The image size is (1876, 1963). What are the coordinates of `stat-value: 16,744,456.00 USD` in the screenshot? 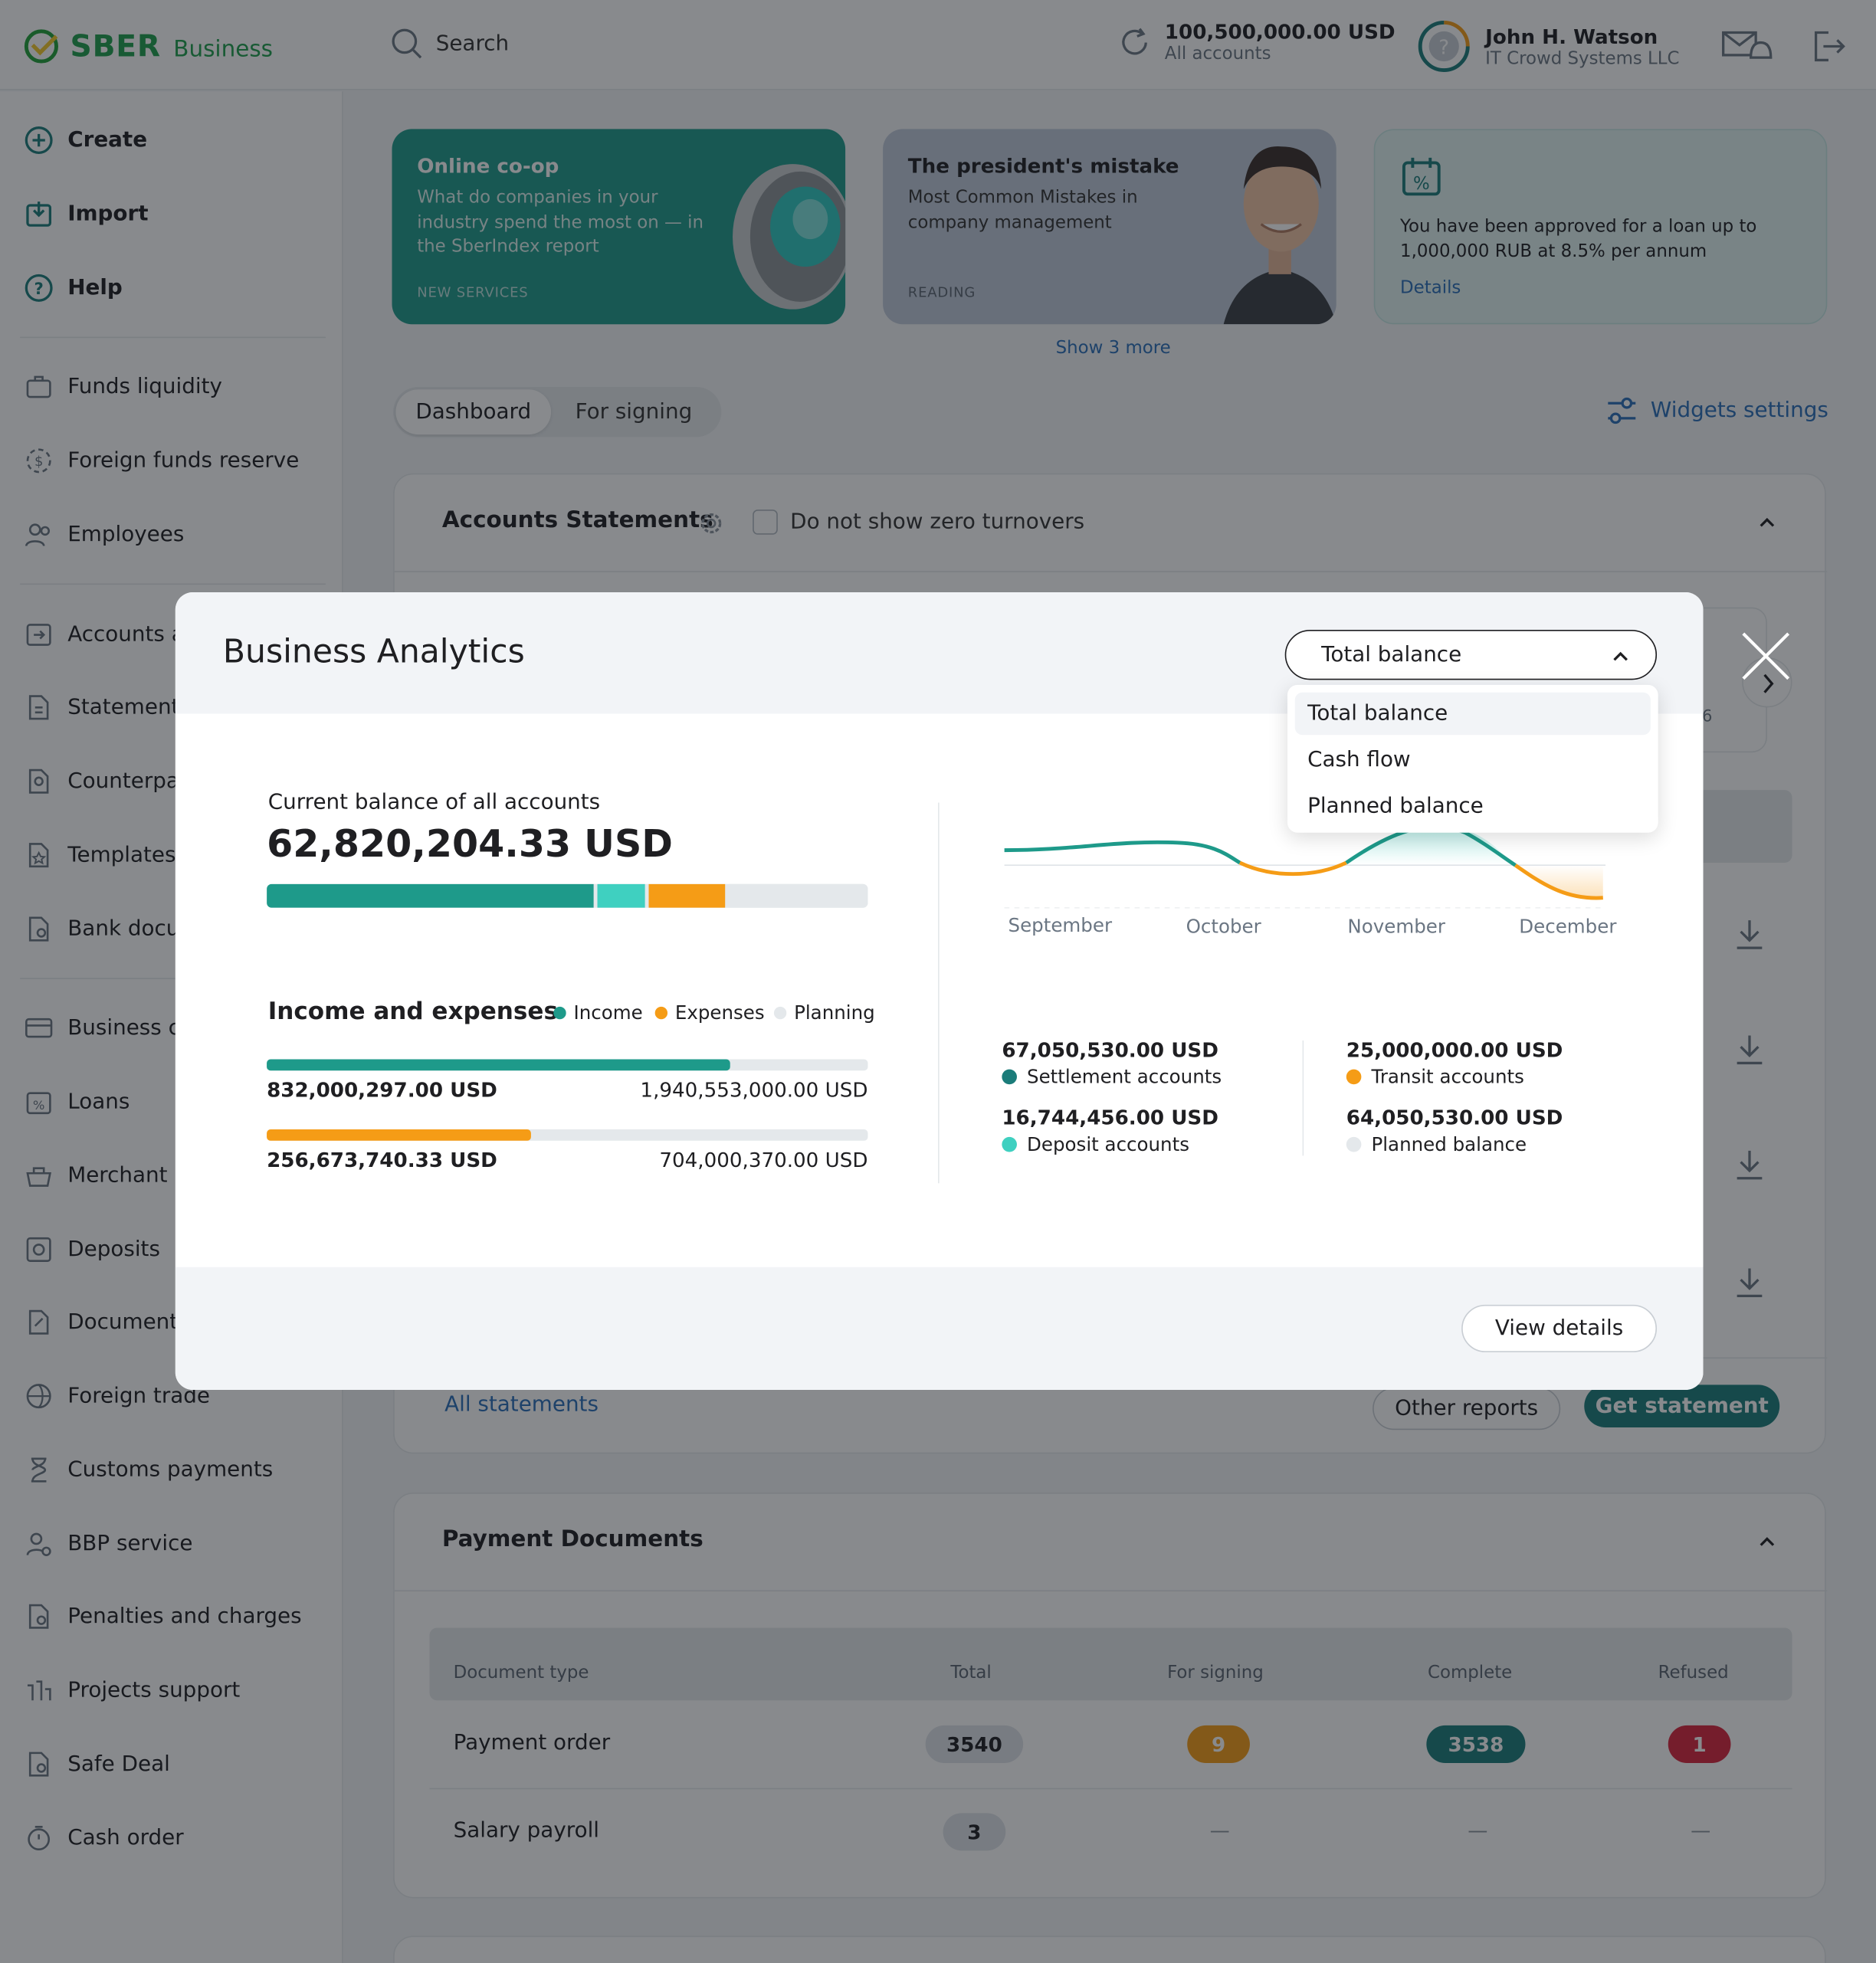 It's located at (1110, 1117).